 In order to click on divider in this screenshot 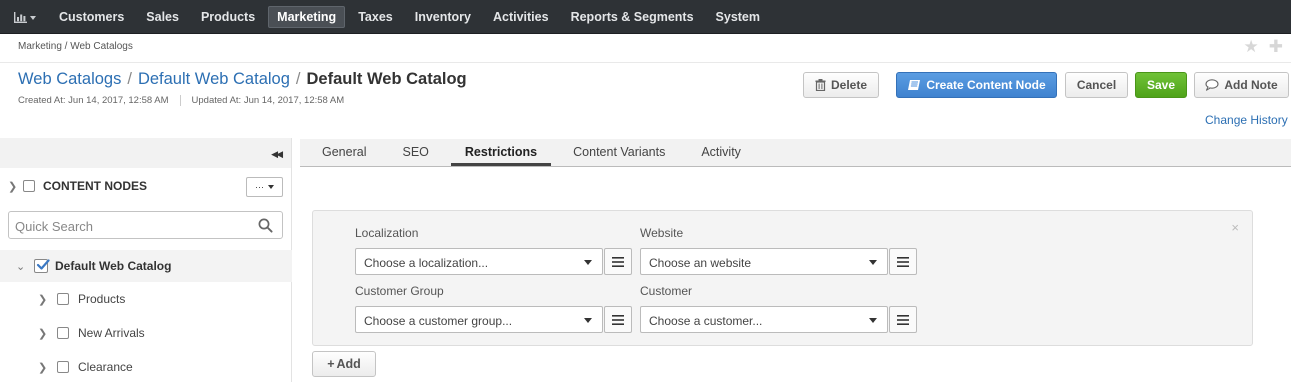, I will do `click(645, 62)`.